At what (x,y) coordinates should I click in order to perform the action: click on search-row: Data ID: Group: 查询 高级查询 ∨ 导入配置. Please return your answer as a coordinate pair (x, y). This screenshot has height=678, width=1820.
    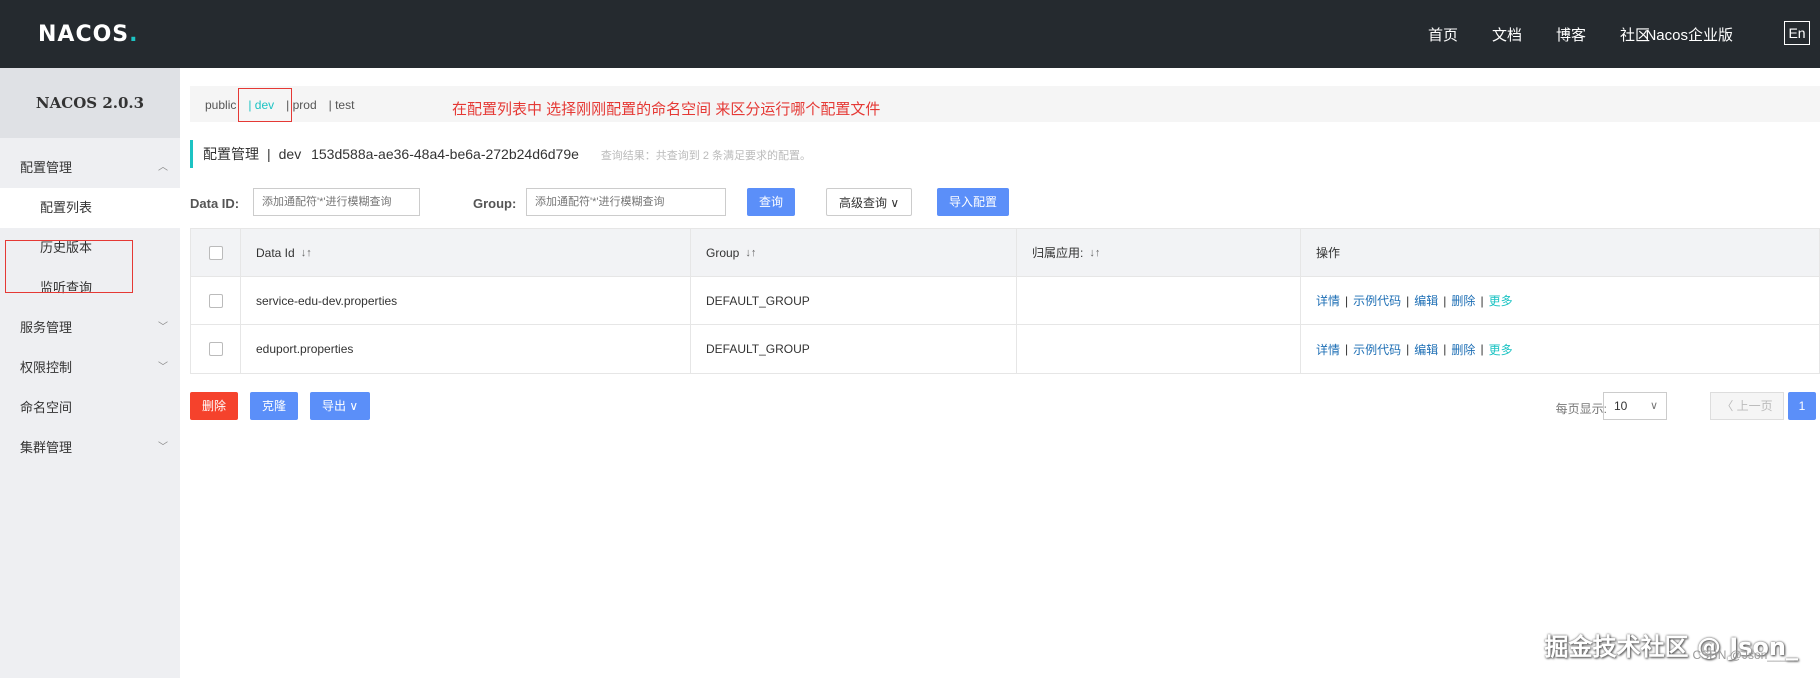
    Looking at the image, I should click on (1005, 204).